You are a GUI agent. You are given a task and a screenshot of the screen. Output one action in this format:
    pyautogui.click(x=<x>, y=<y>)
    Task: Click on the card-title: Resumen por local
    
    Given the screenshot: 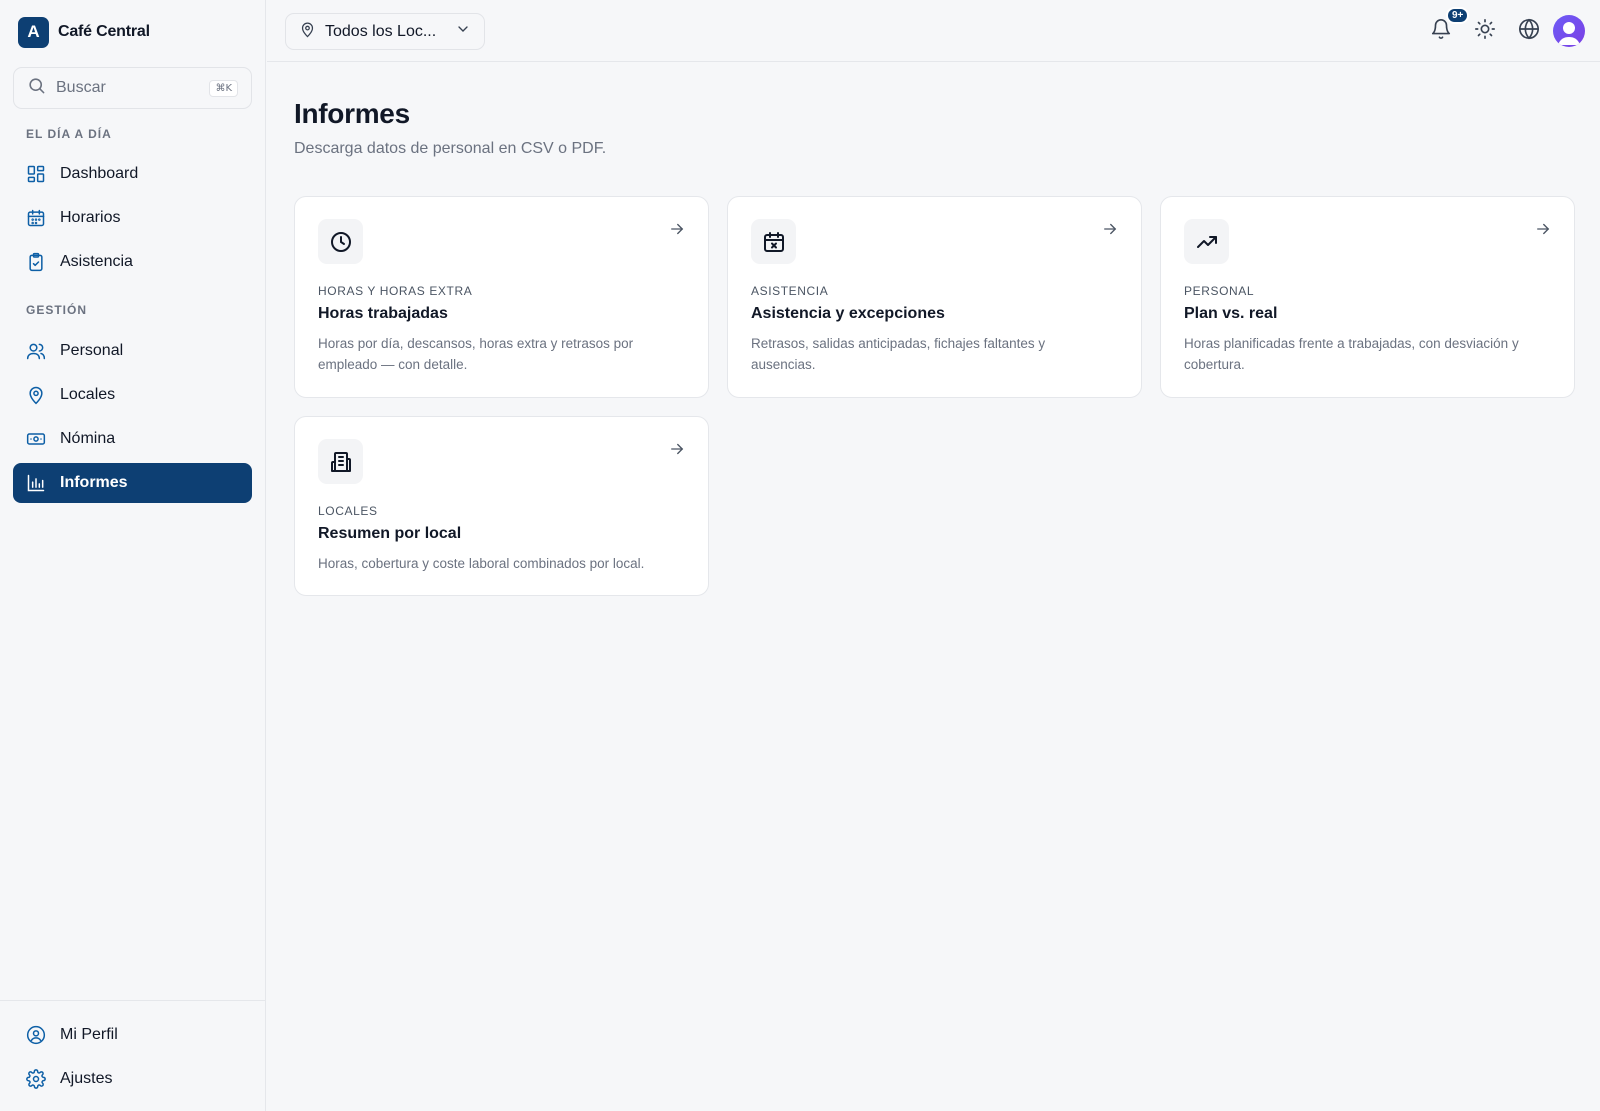 What is the action you would take?
    pyautogui.click(x=390, y=533)
    